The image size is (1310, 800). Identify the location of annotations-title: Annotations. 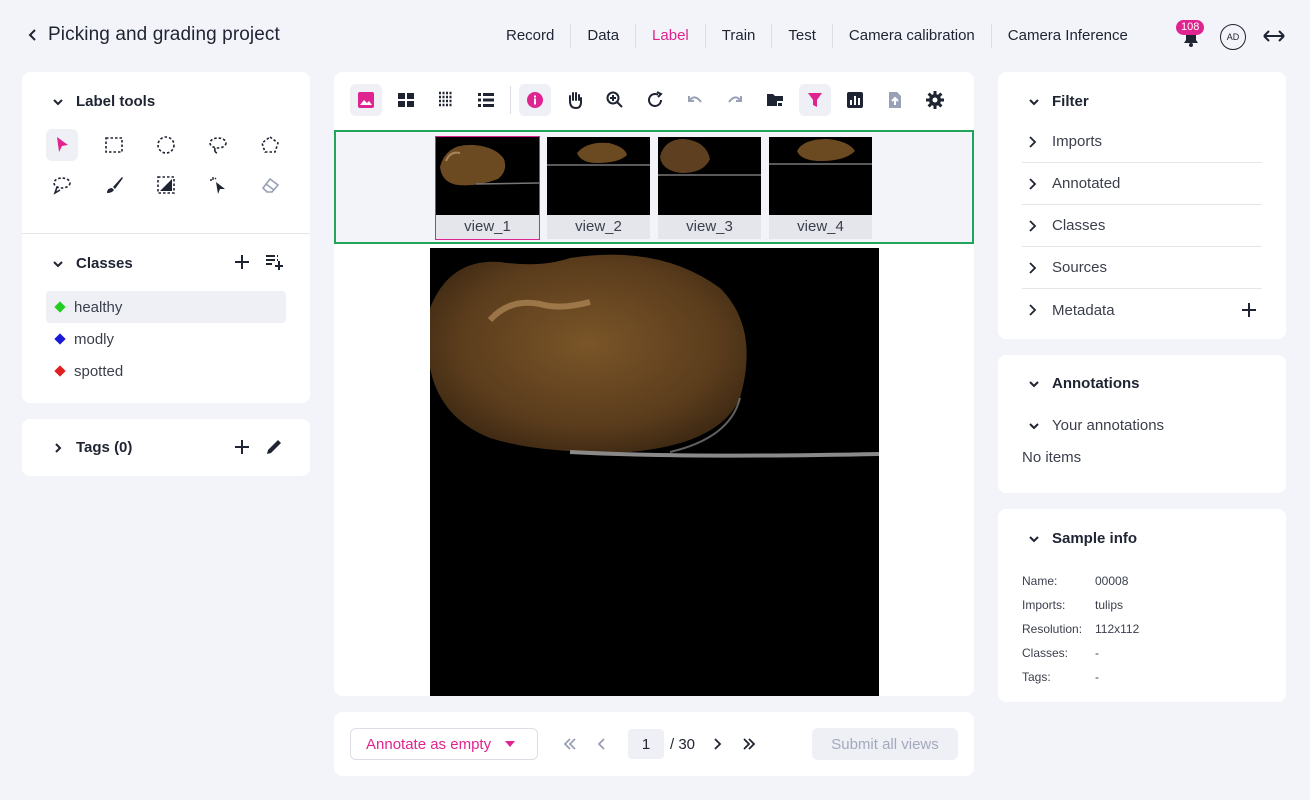
(1096, 383).